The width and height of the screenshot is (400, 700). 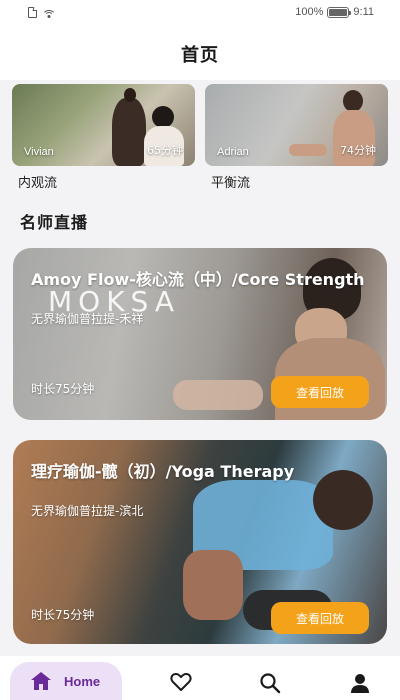 What do you see at coordinates (41, 681) in the screenshot?
I see `home-icon` at bounding box center [41, 681].